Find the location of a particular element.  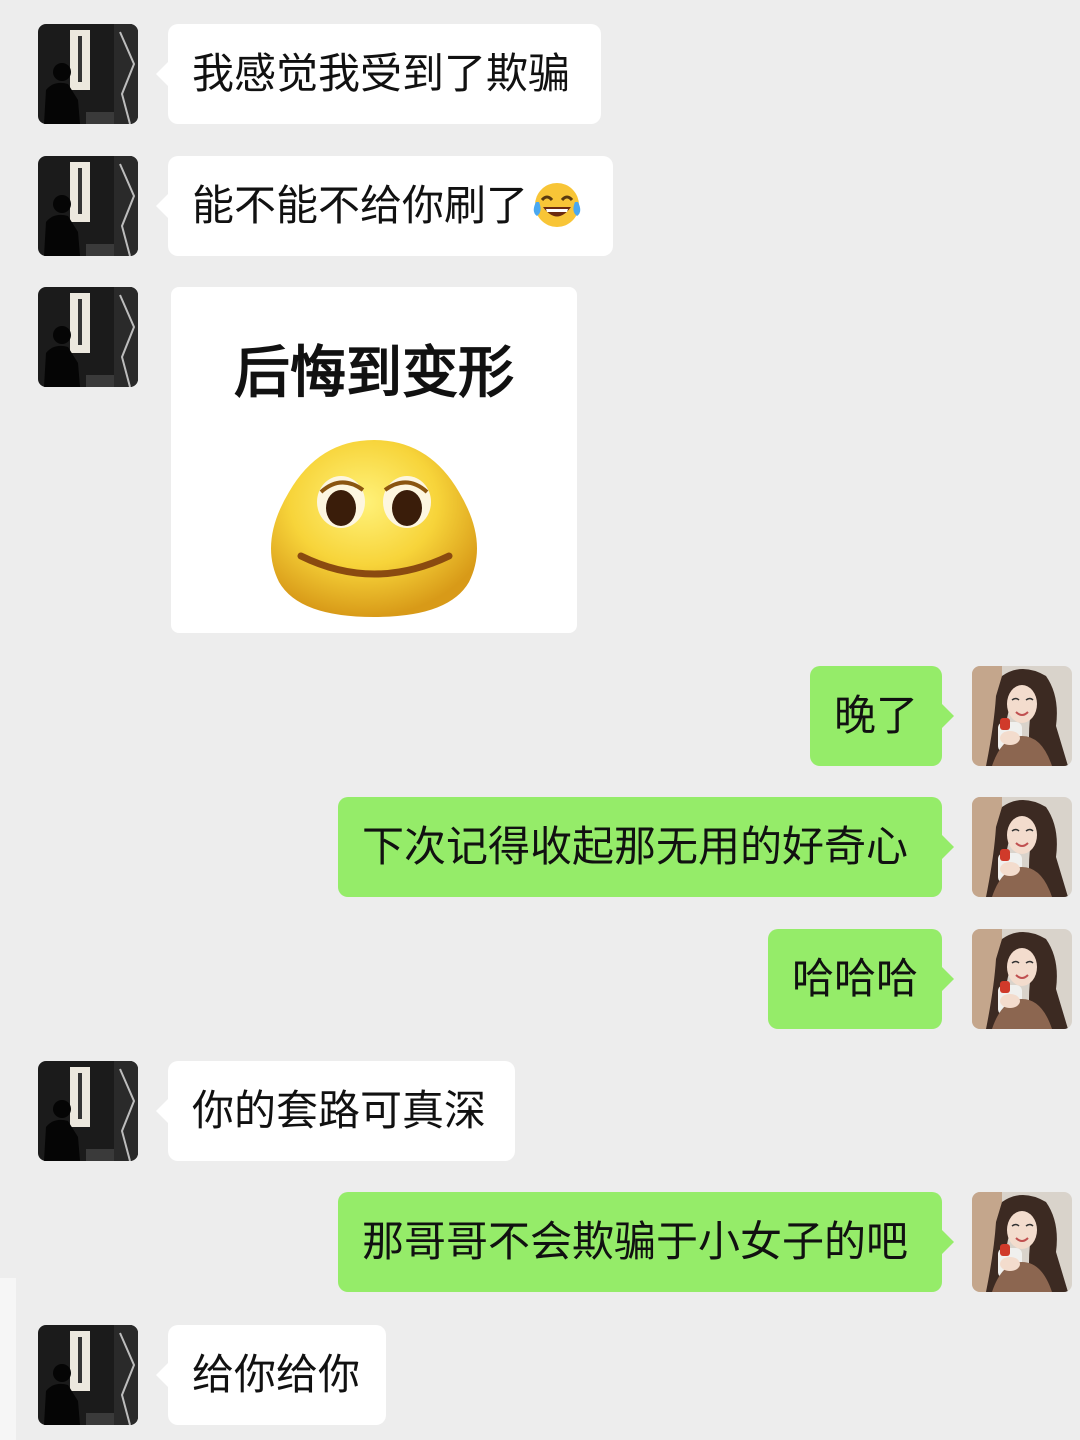

message-bubble: 你的套路可真深 is located at coordinates (335, 1111).